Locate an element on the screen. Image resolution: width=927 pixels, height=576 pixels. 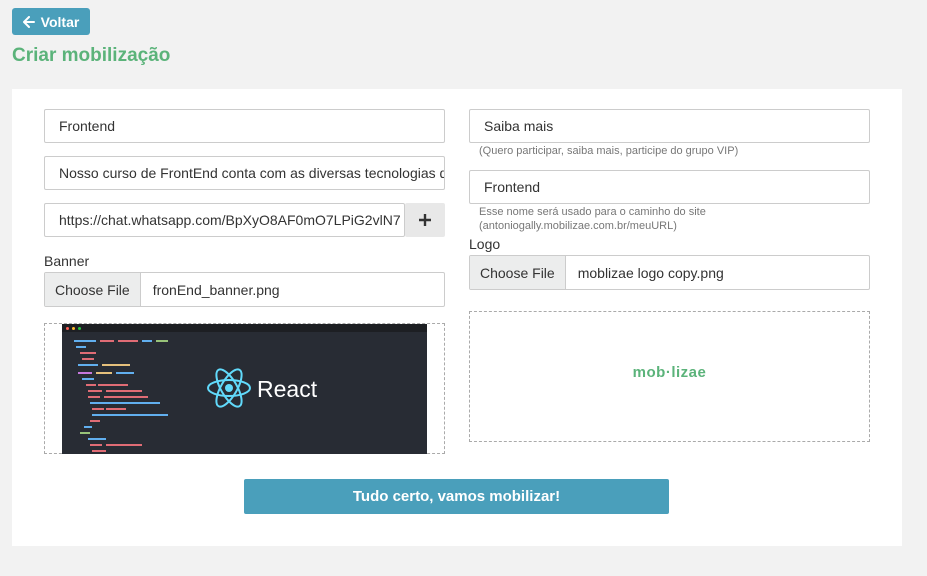
banner-image: React is located at coordinates (244, 389).